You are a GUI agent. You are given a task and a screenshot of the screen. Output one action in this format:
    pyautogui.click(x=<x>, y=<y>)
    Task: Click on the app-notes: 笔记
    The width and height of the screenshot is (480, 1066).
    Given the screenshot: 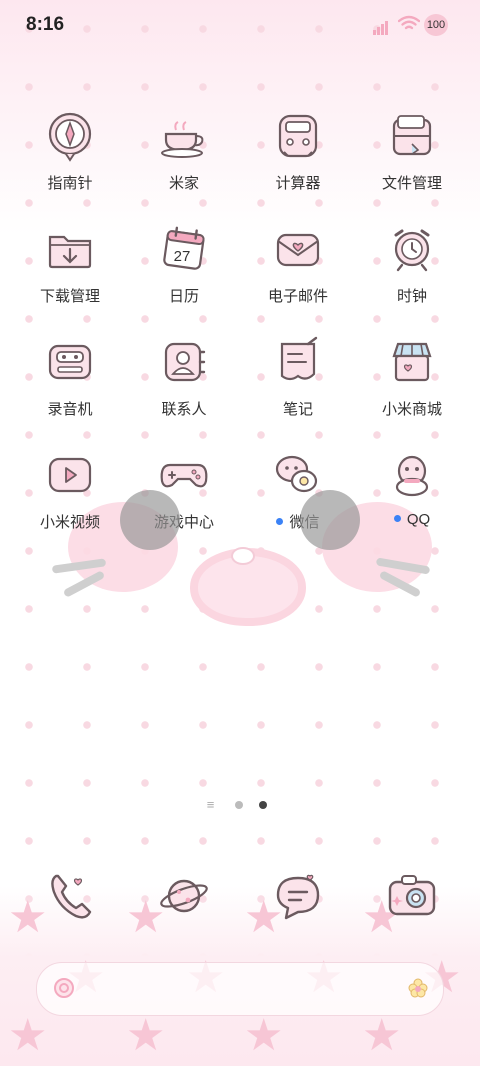 What is the action you would take?
    pyautogui.click(x=298, y=376)
    